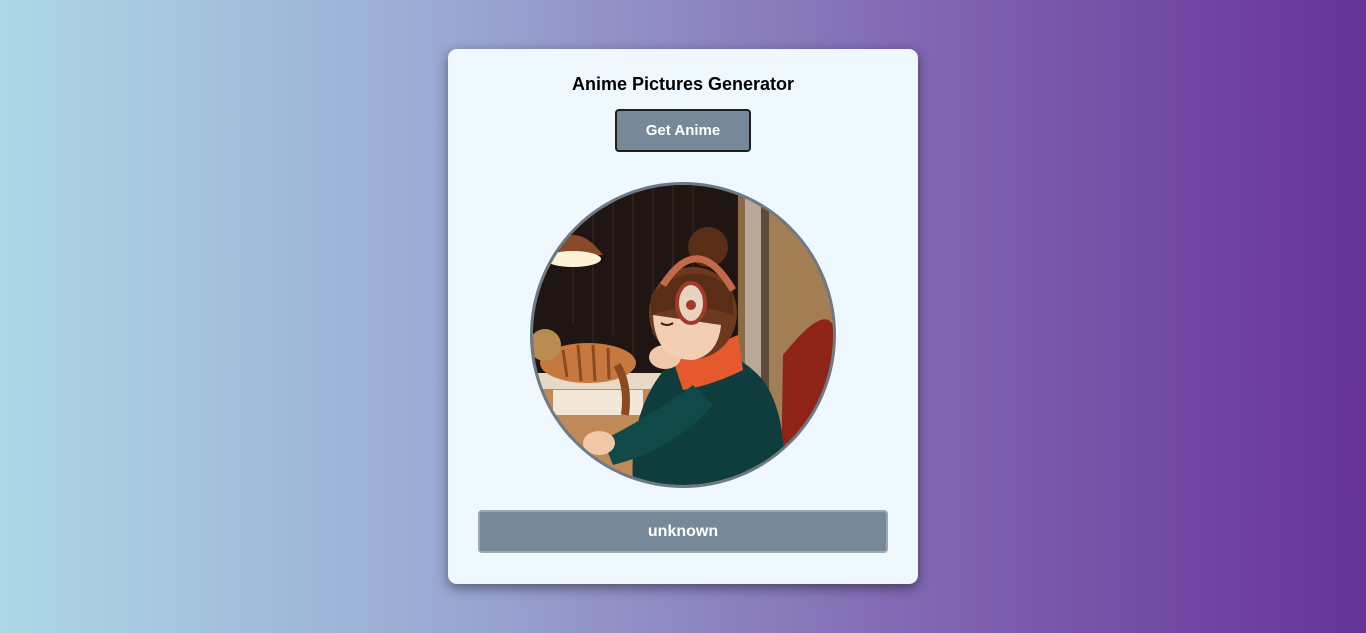 The height and width of the screenshot is (633, 1366). Describe the element at coordinates (683, 531) in the screenshot. I see `anime-name-display: unknown` at that location.